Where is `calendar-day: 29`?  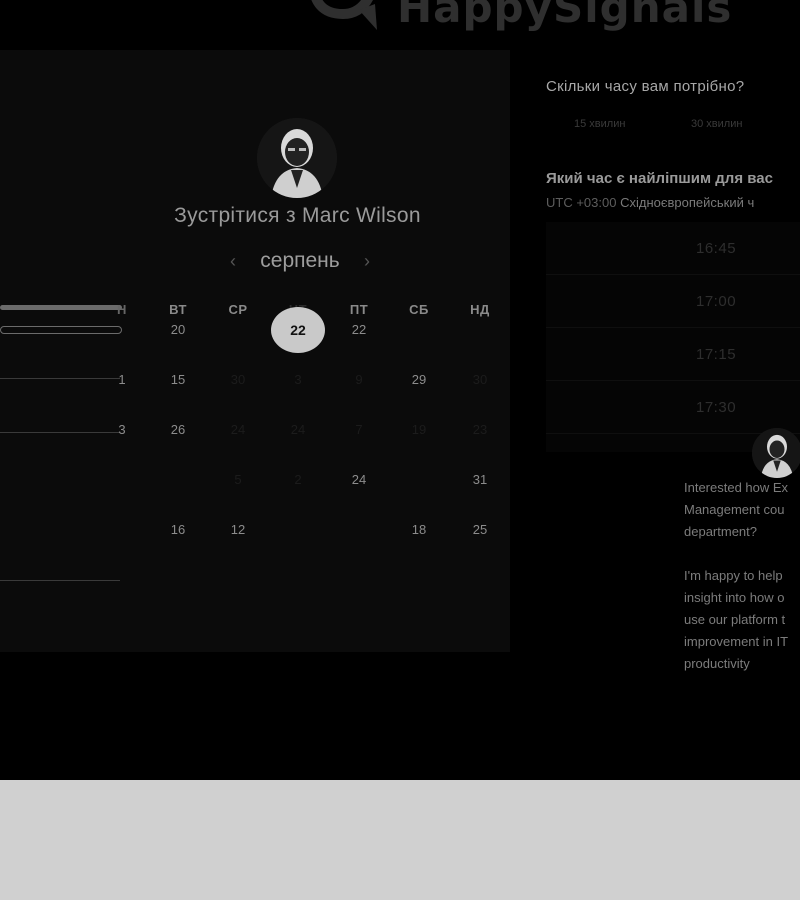 calendar-day: 29 is located at coordinates (419, 380).